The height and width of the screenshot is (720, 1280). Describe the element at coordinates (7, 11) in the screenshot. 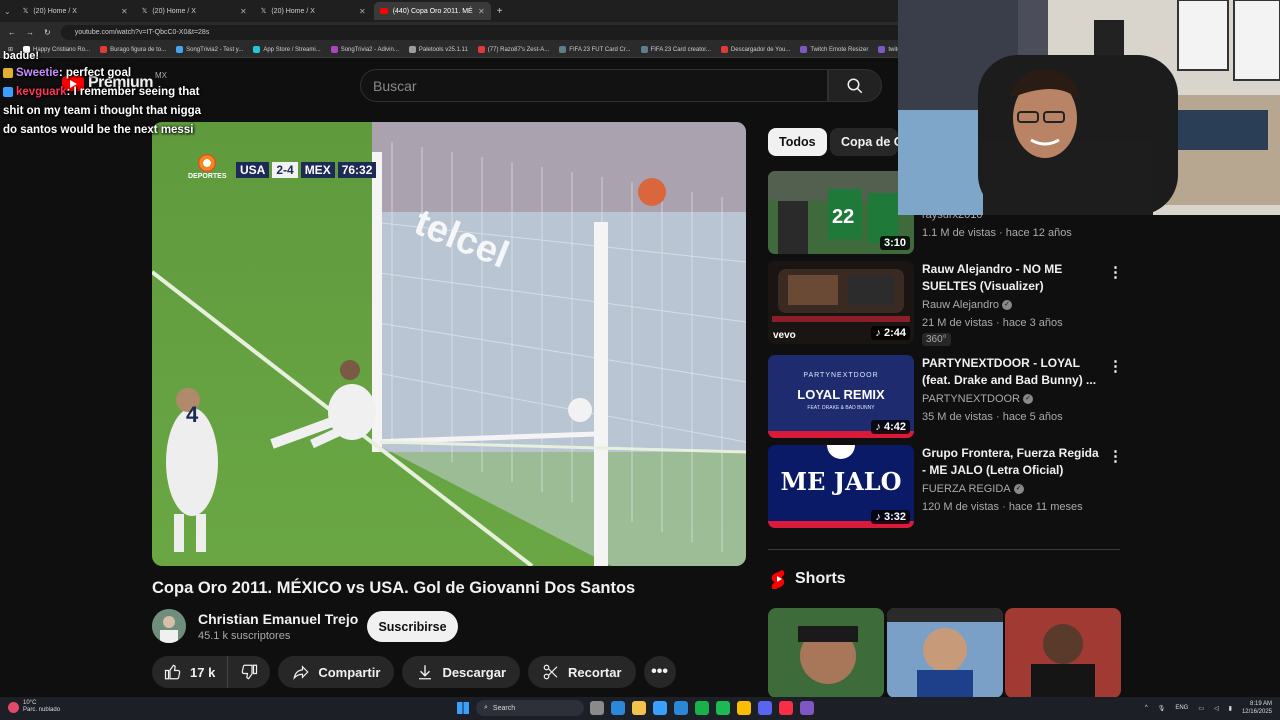

I see `tab-search-icon: ⌄` at that location.